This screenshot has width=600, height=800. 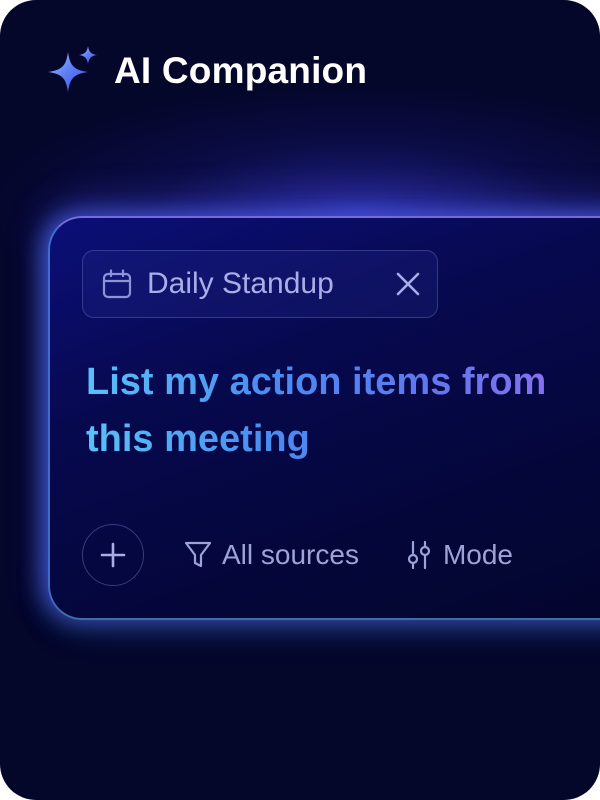 What do you see at coordinates (408, 284) in the screenshot?
I see `close-icon` at bounding box center [408, 284].